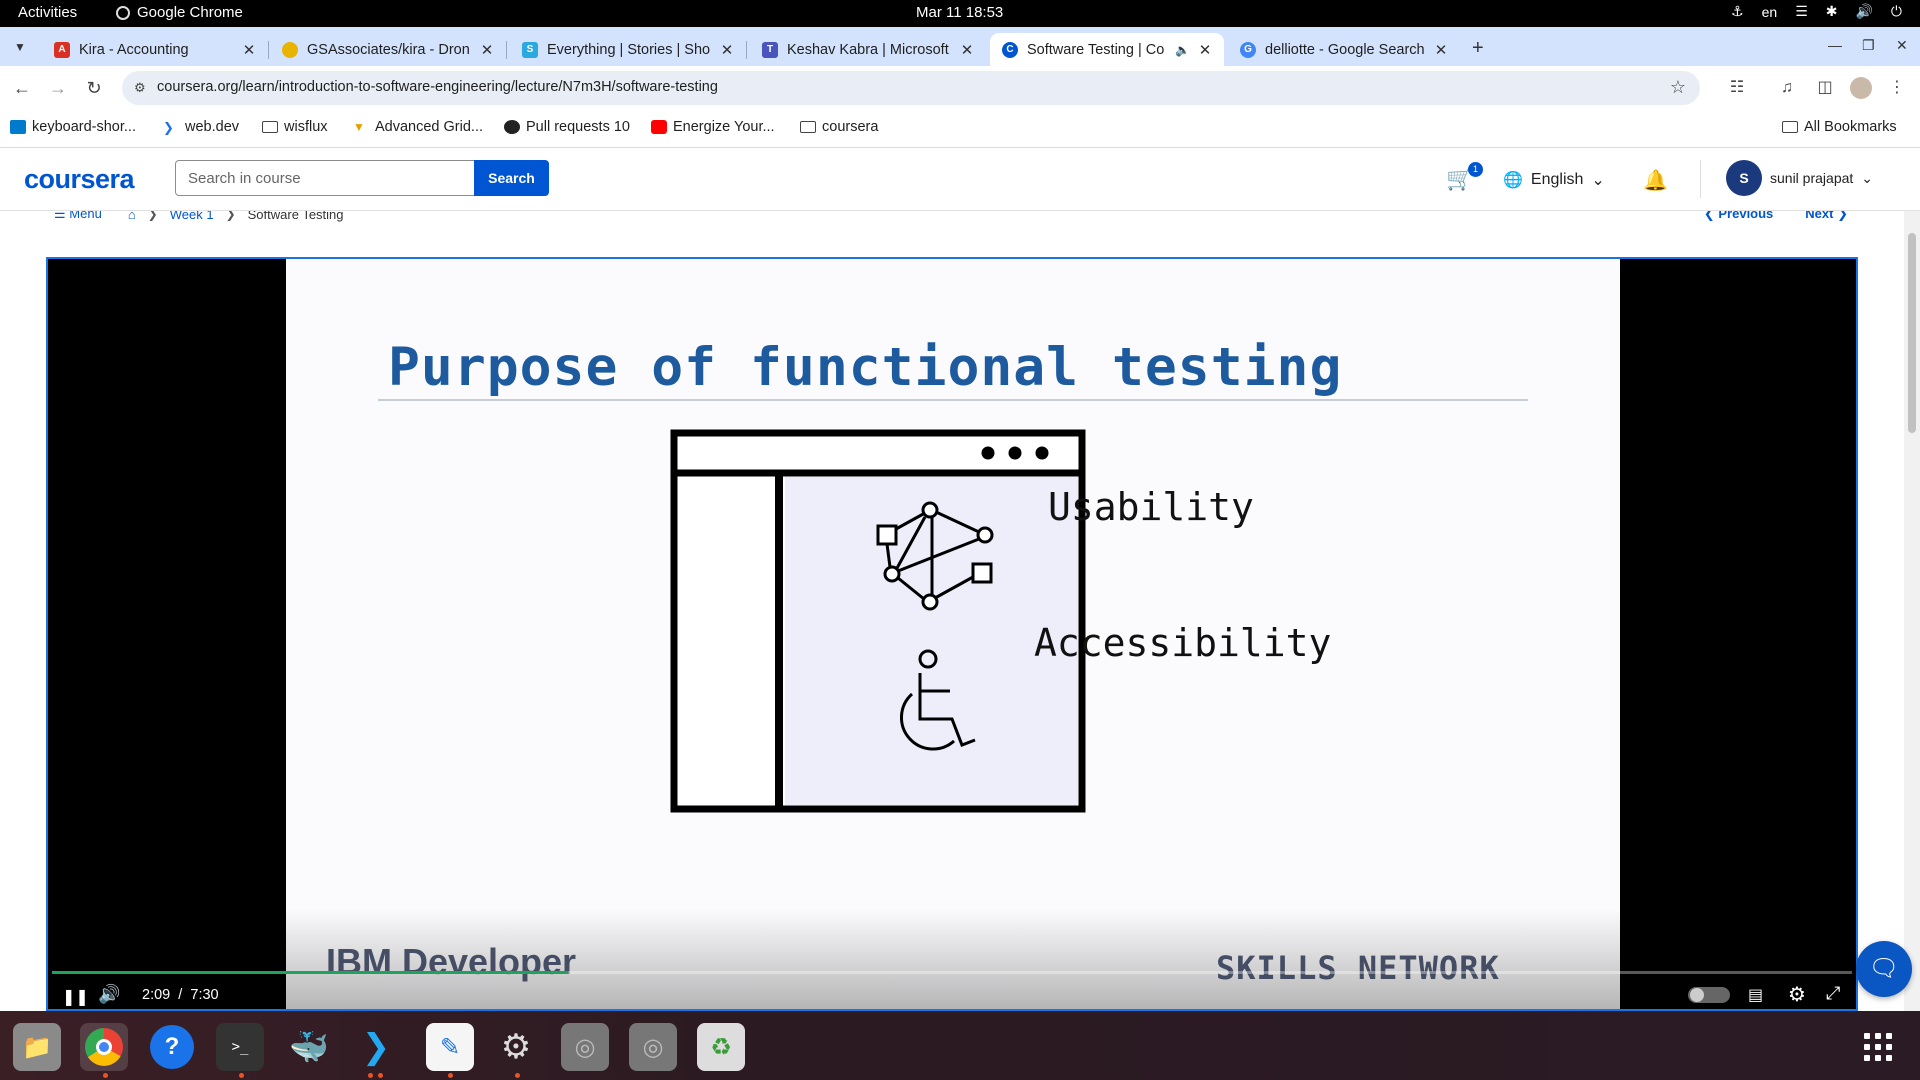 This screenshot has height=1080, width=1920. What do you see at coordinates (1912, 611) in the screenshot?
I see `page-scrollbar` at bounding box center [1912, 611].